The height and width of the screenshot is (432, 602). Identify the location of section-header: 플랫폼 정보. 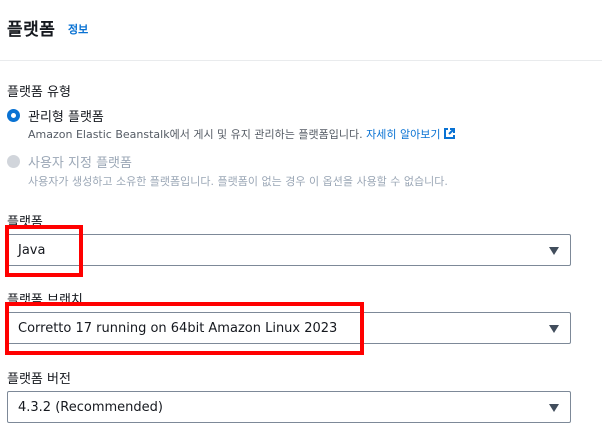
(301, 30).